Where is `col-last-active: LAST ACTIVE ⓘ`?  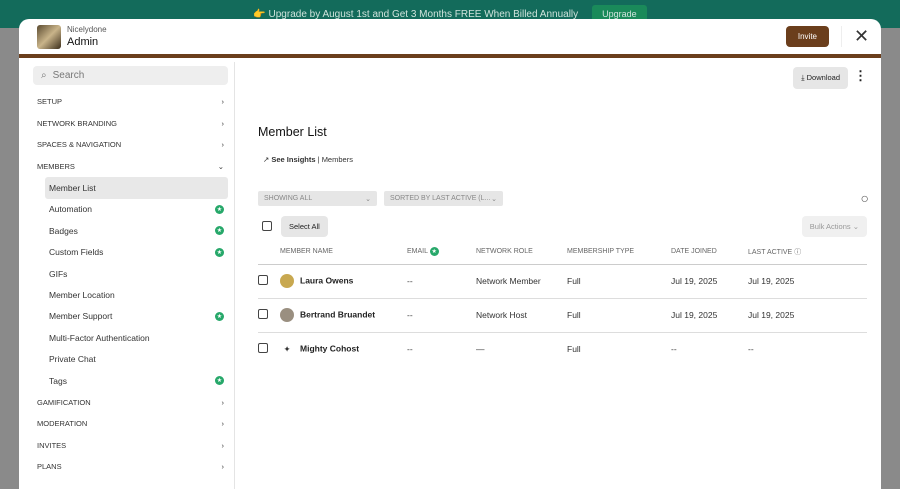
col-last-active: LAST ACTIVE ⓘ is located at coordinates (807, 252).